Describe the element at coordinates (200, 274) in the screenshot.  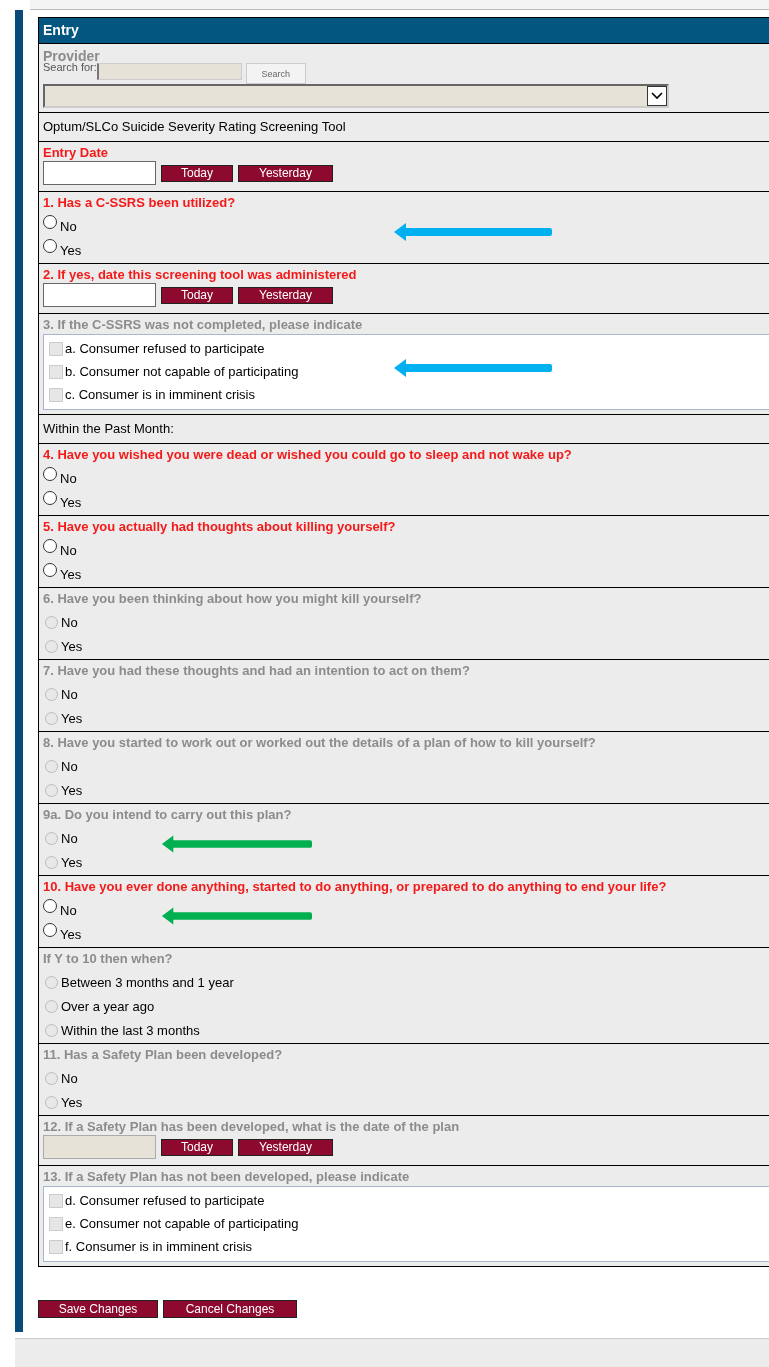
I see `question-label: 2. If yes, date this screening tool was administered` at that location.